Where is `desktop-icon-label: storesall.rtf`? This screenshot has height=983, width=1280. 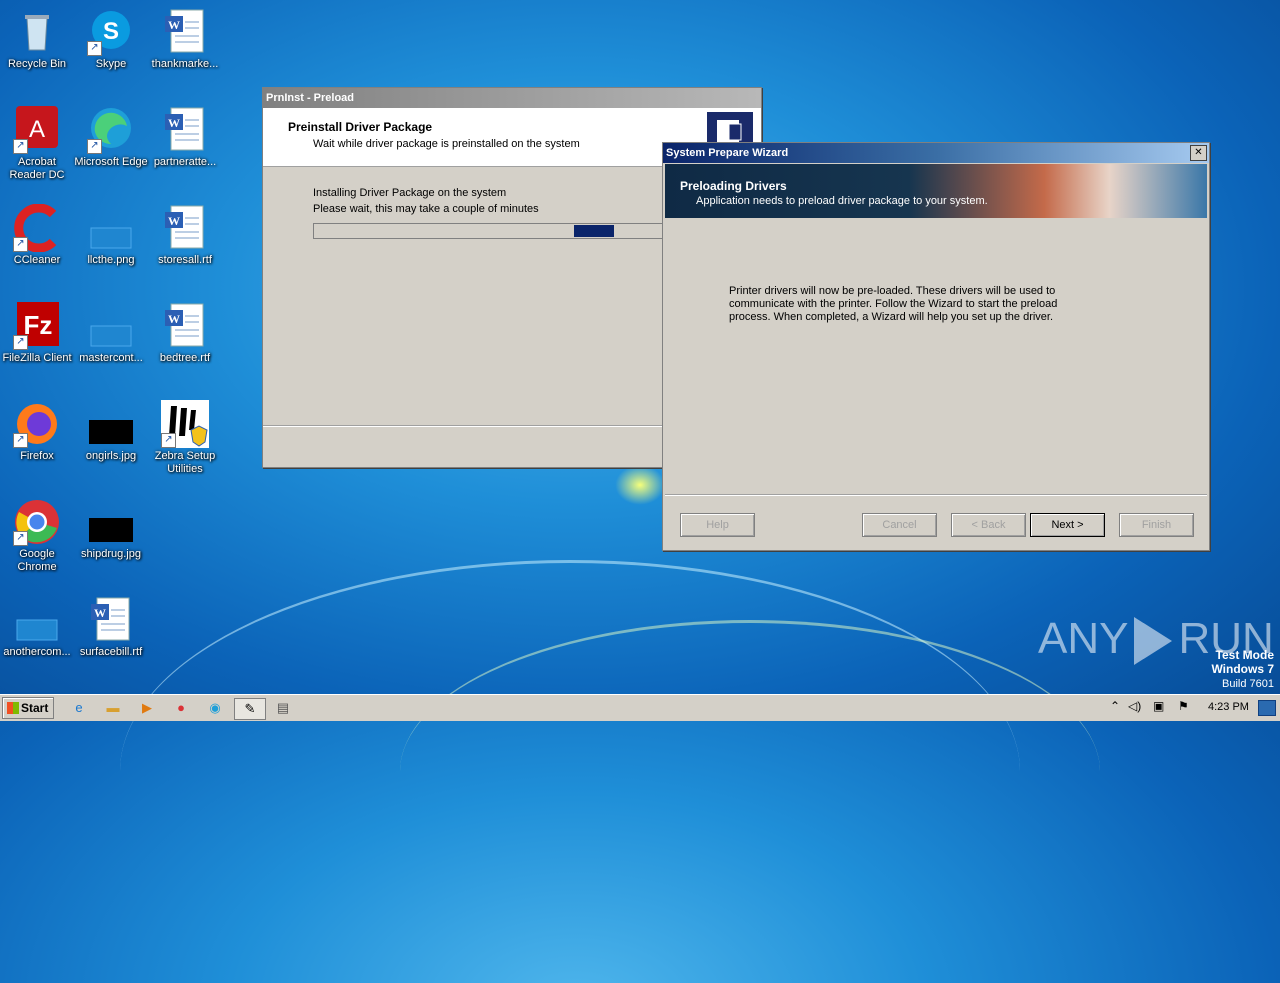 desktop-icon-label: storesall.rtf is located at coordinates (185, 260).